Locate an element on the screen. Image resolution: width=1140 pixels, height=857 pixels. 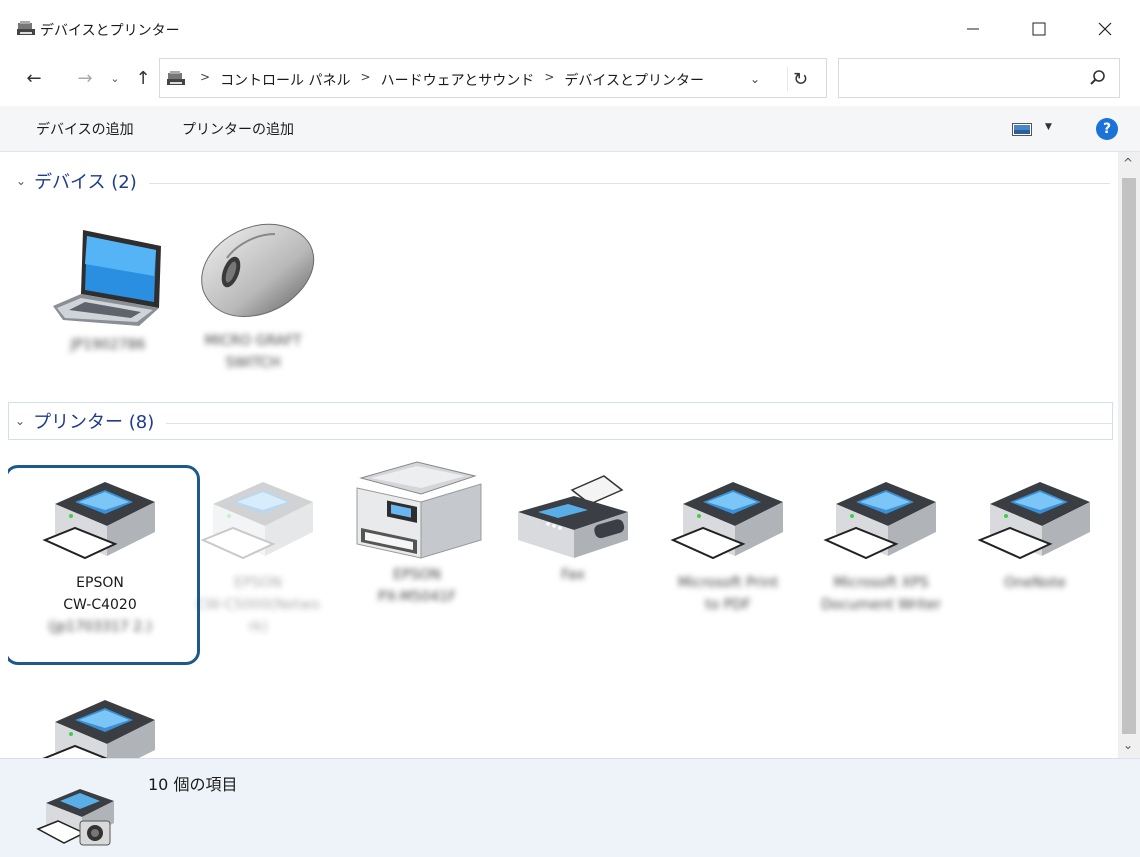
minimize-button is located at coordinates (973, 29).